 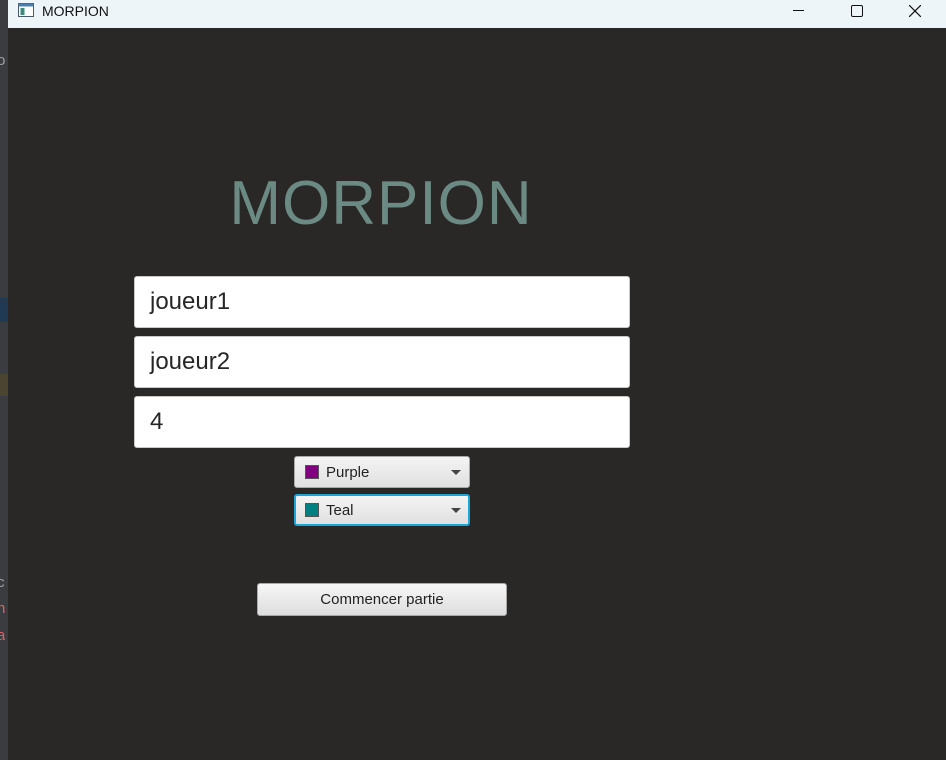 I want to click on close-icon, so click(x=915, y=11).